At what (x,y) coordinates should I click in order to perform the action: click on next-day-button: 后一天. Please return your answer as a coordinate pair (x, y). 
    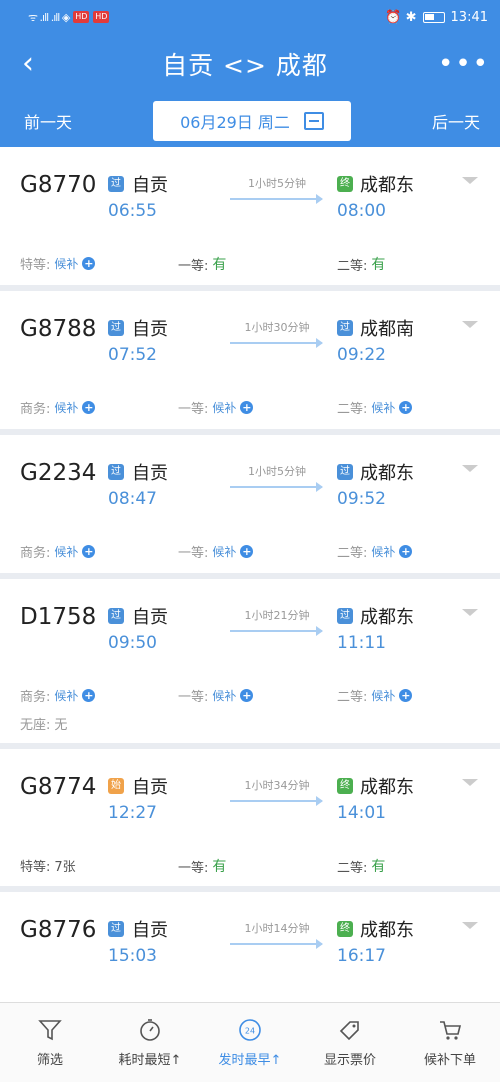
    Looking at the image, I should click on (456, 121).